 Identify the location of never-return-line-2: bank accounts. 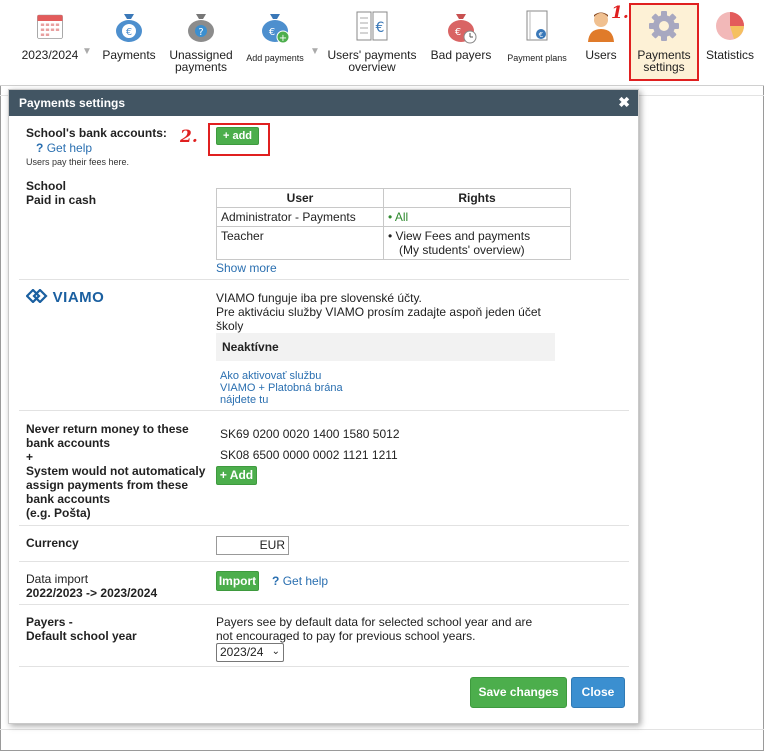
(68, 443).